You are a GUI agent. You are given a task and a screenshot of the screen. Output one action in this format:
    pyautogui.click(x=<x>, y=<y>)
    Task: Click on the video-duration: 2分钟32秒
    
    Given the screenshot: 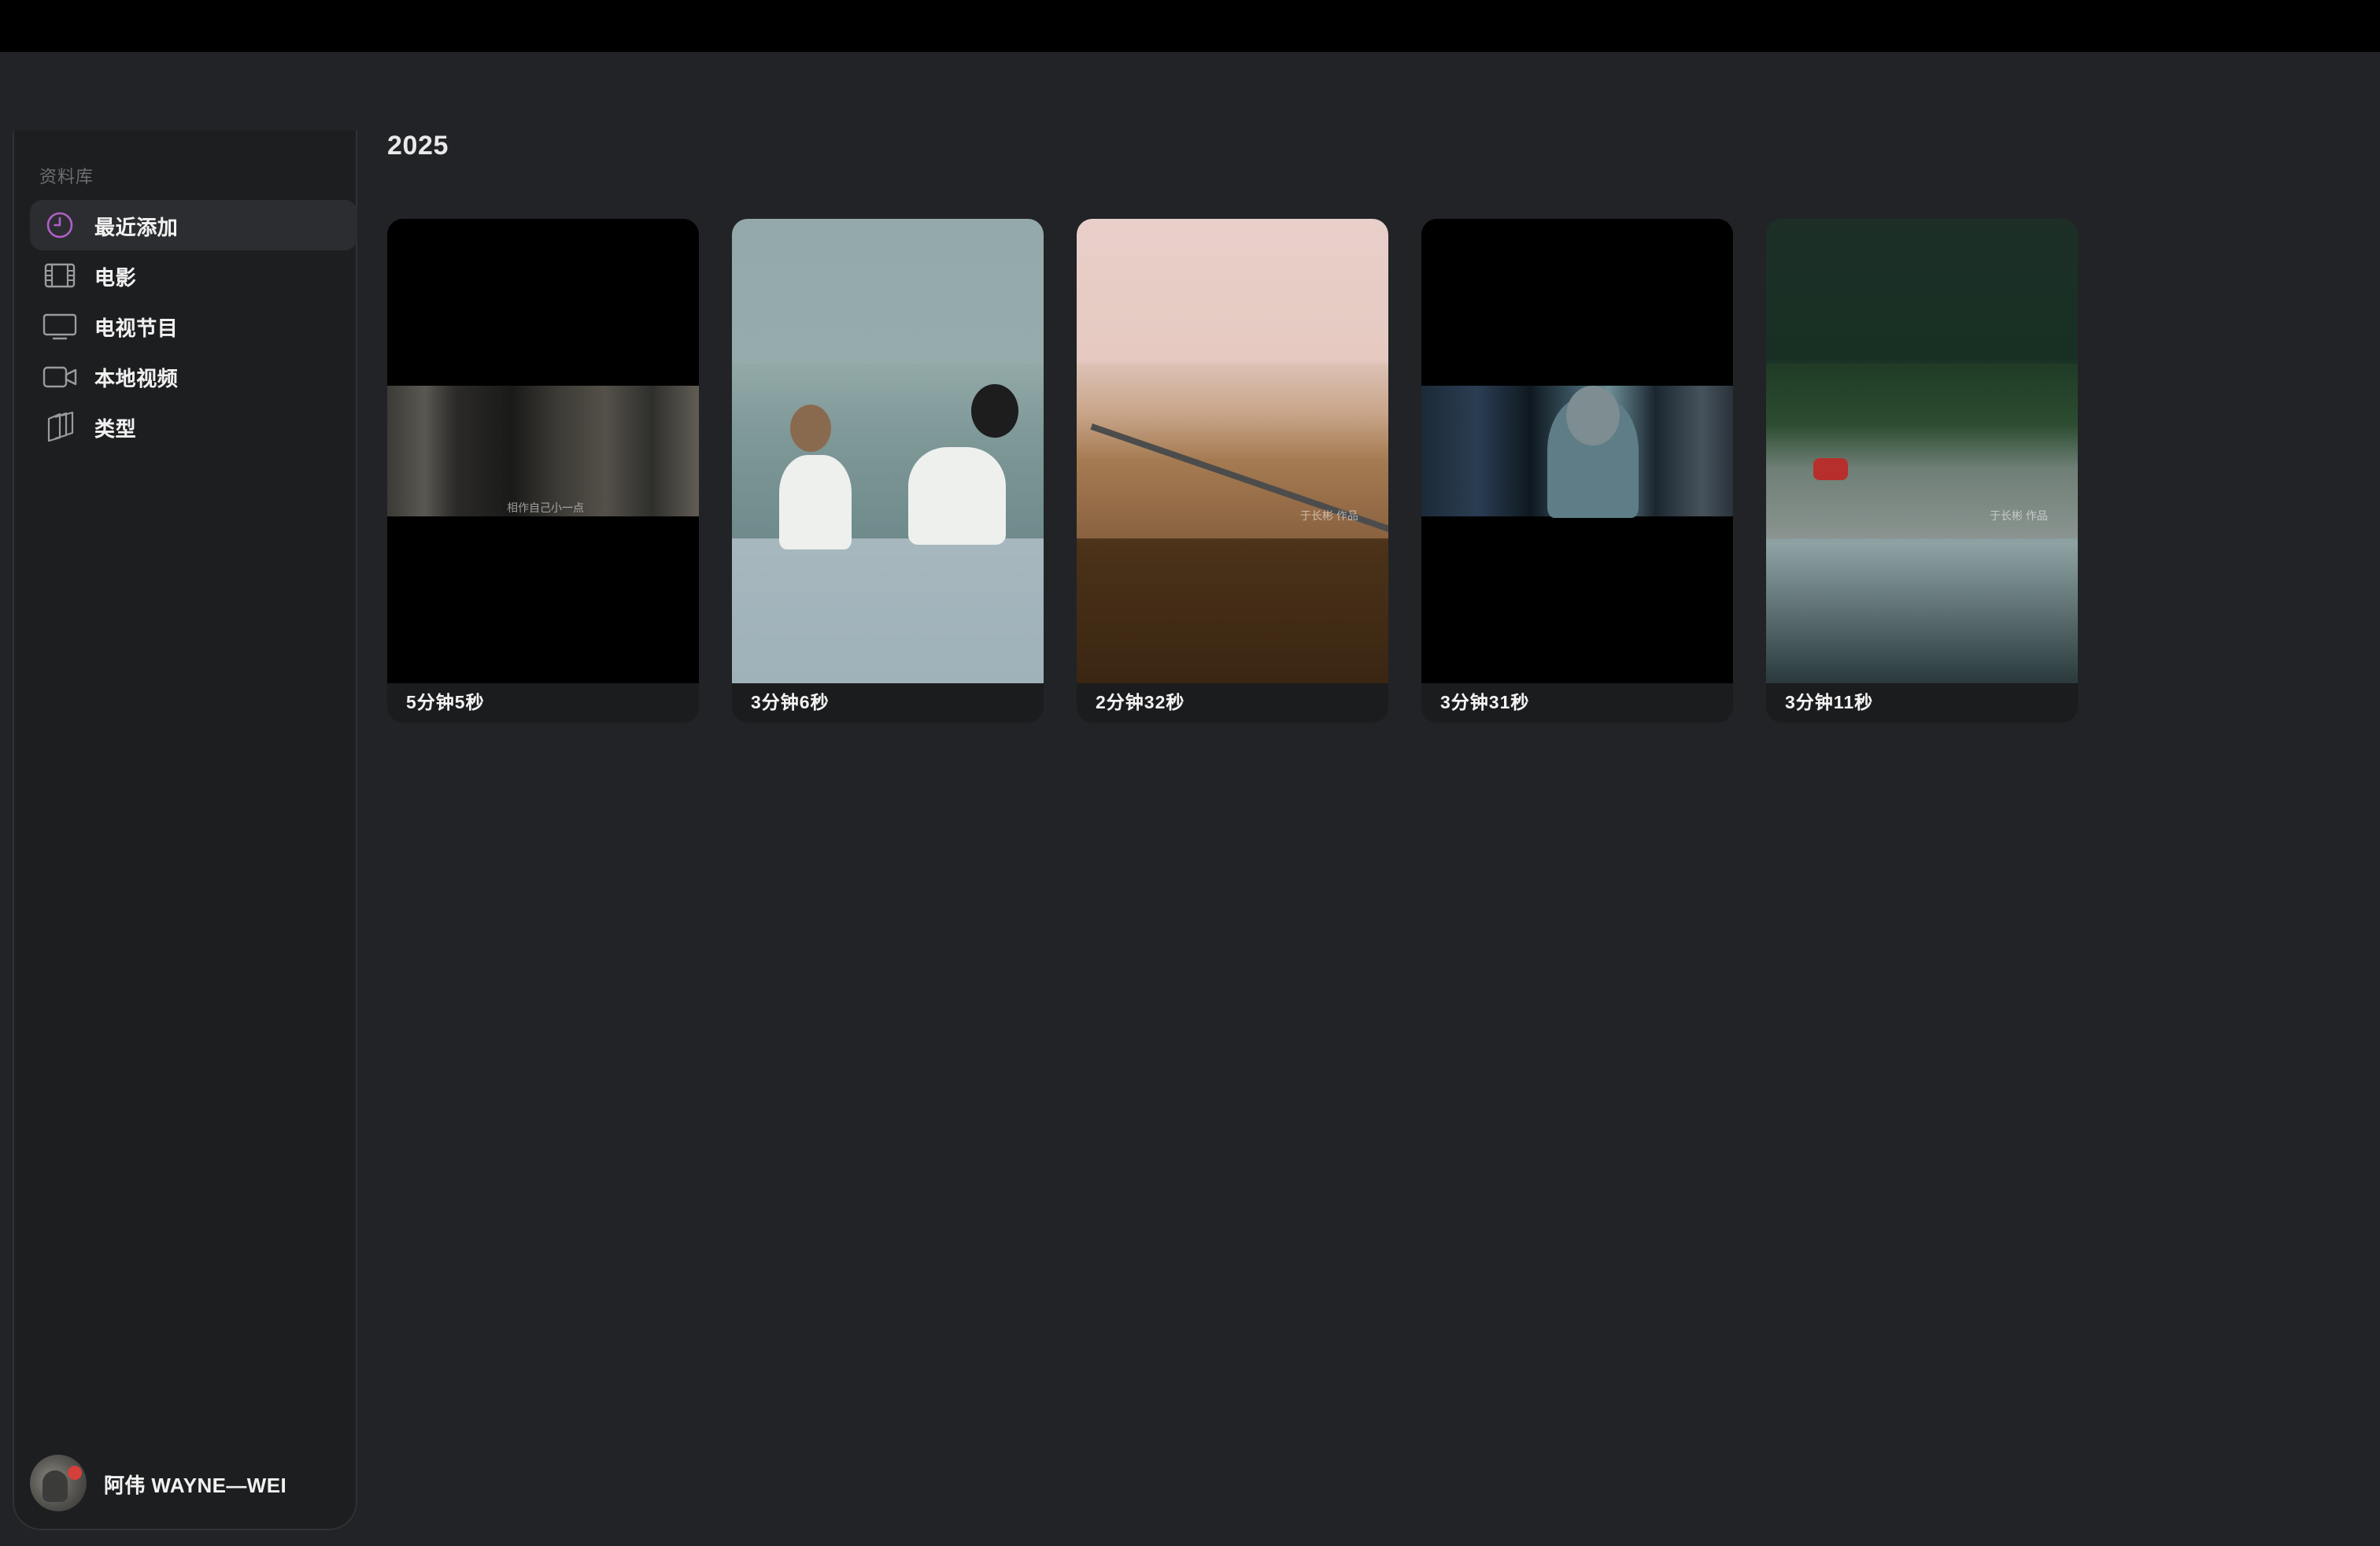 What is the action you would take?
    pyautogui.click(x=1140, y=703)
    